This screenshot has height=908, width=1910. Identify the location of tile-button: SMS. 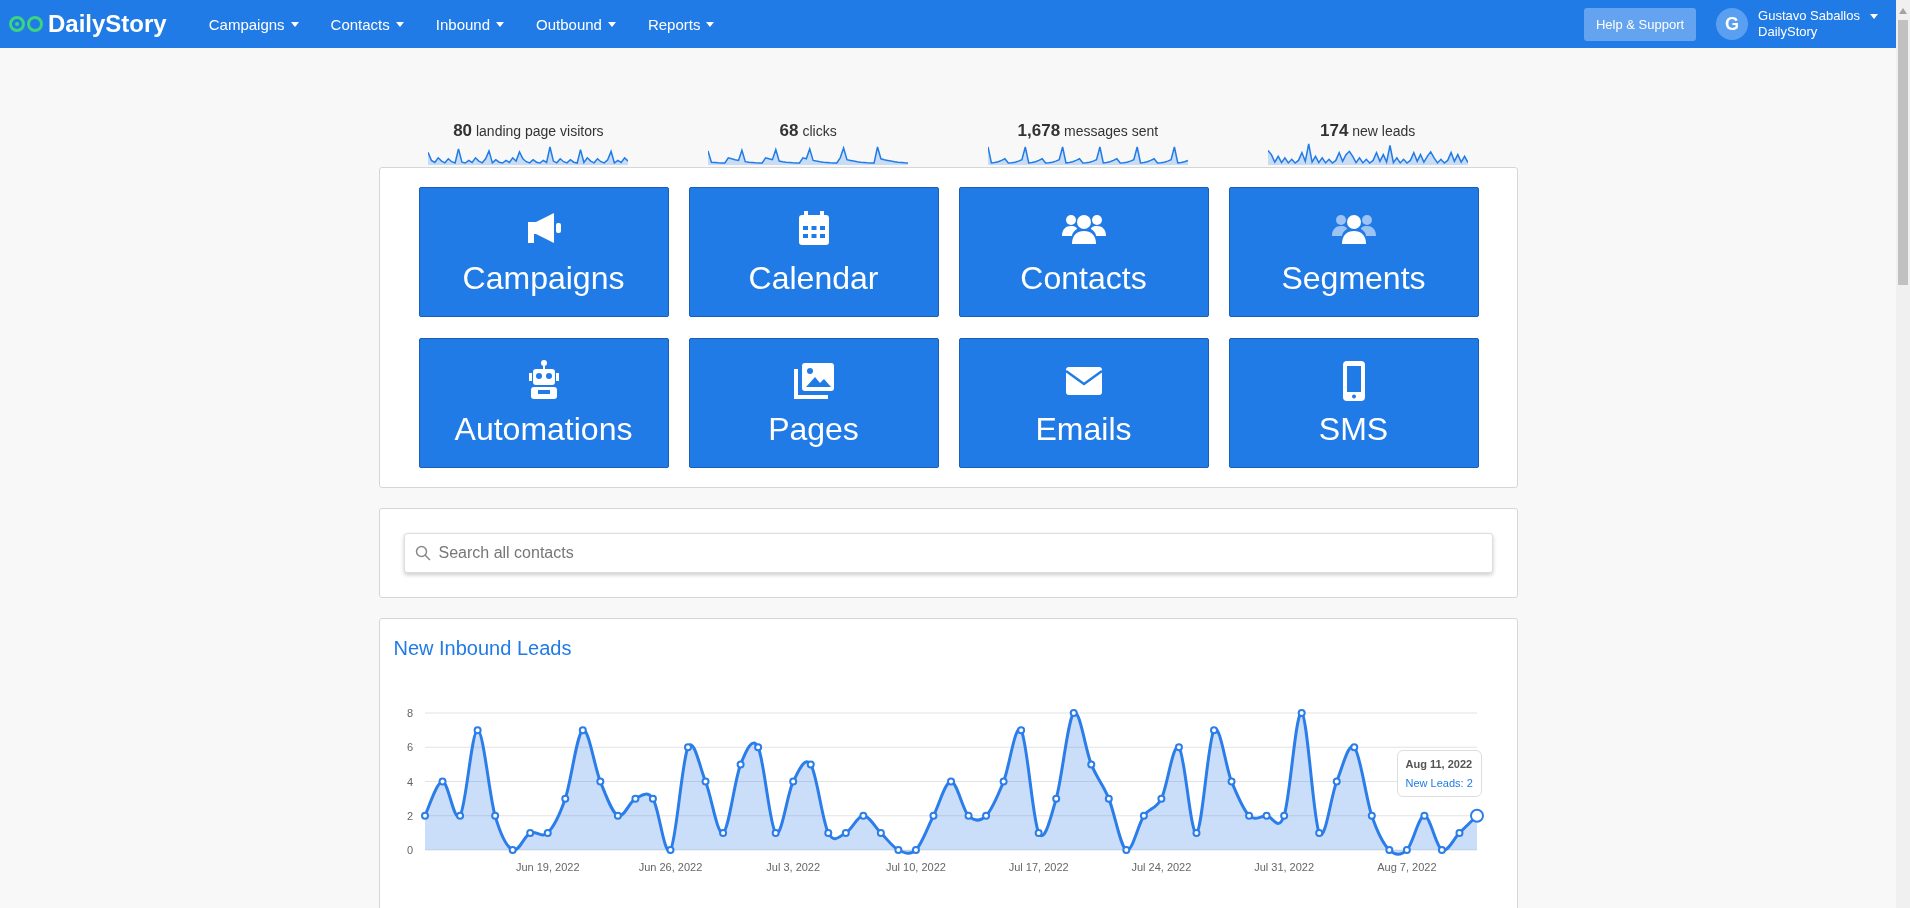
(1353, 403).